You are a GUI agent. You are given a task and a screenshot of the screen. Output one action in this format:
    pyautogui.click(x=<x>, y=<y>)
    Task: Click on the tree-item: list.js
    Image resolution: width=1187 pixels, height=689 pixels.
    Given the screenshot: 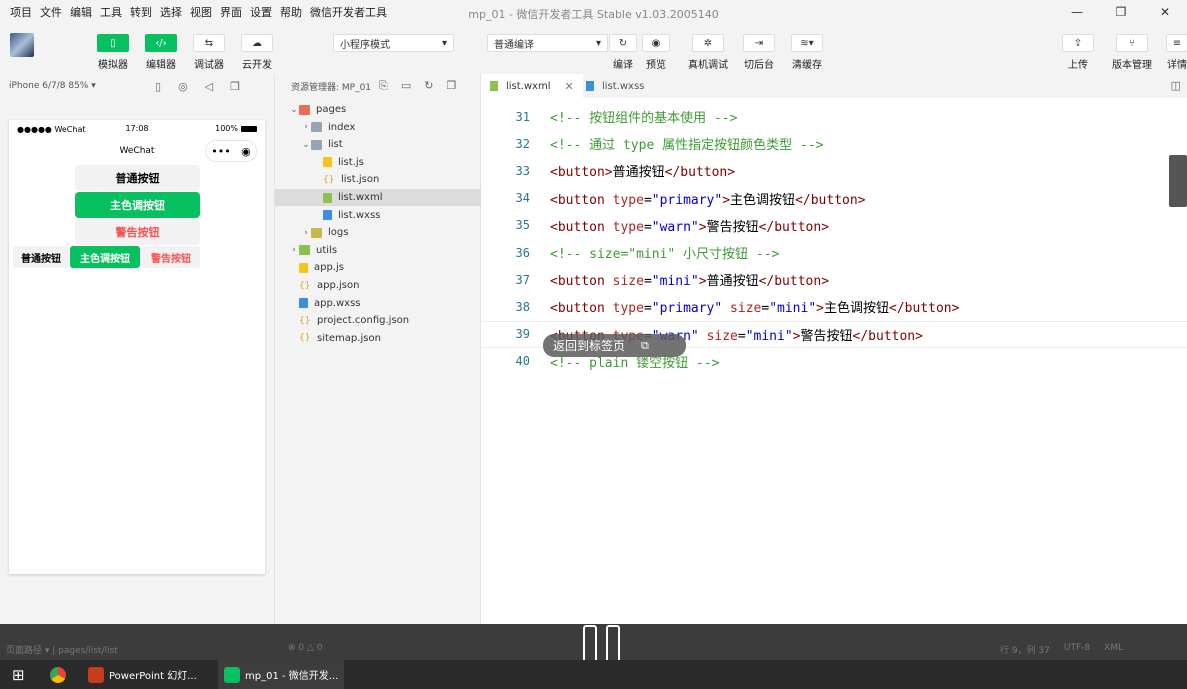 What is the action you would take?
    pyautogui.click(x=378, y=162)
    